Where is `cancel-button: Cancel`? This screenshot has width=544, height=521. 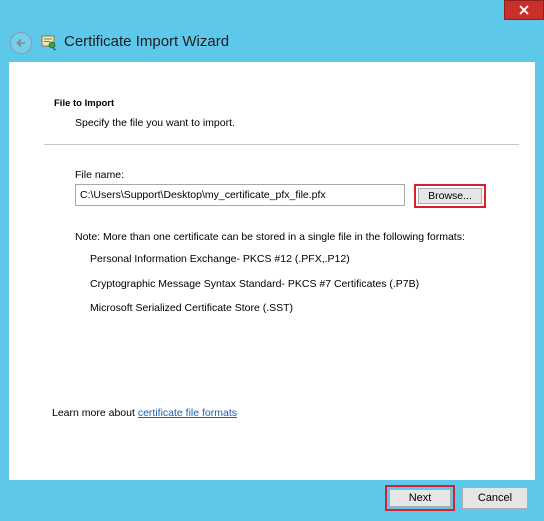 cancel-button: Cancel is located at coordinates (495, 498).